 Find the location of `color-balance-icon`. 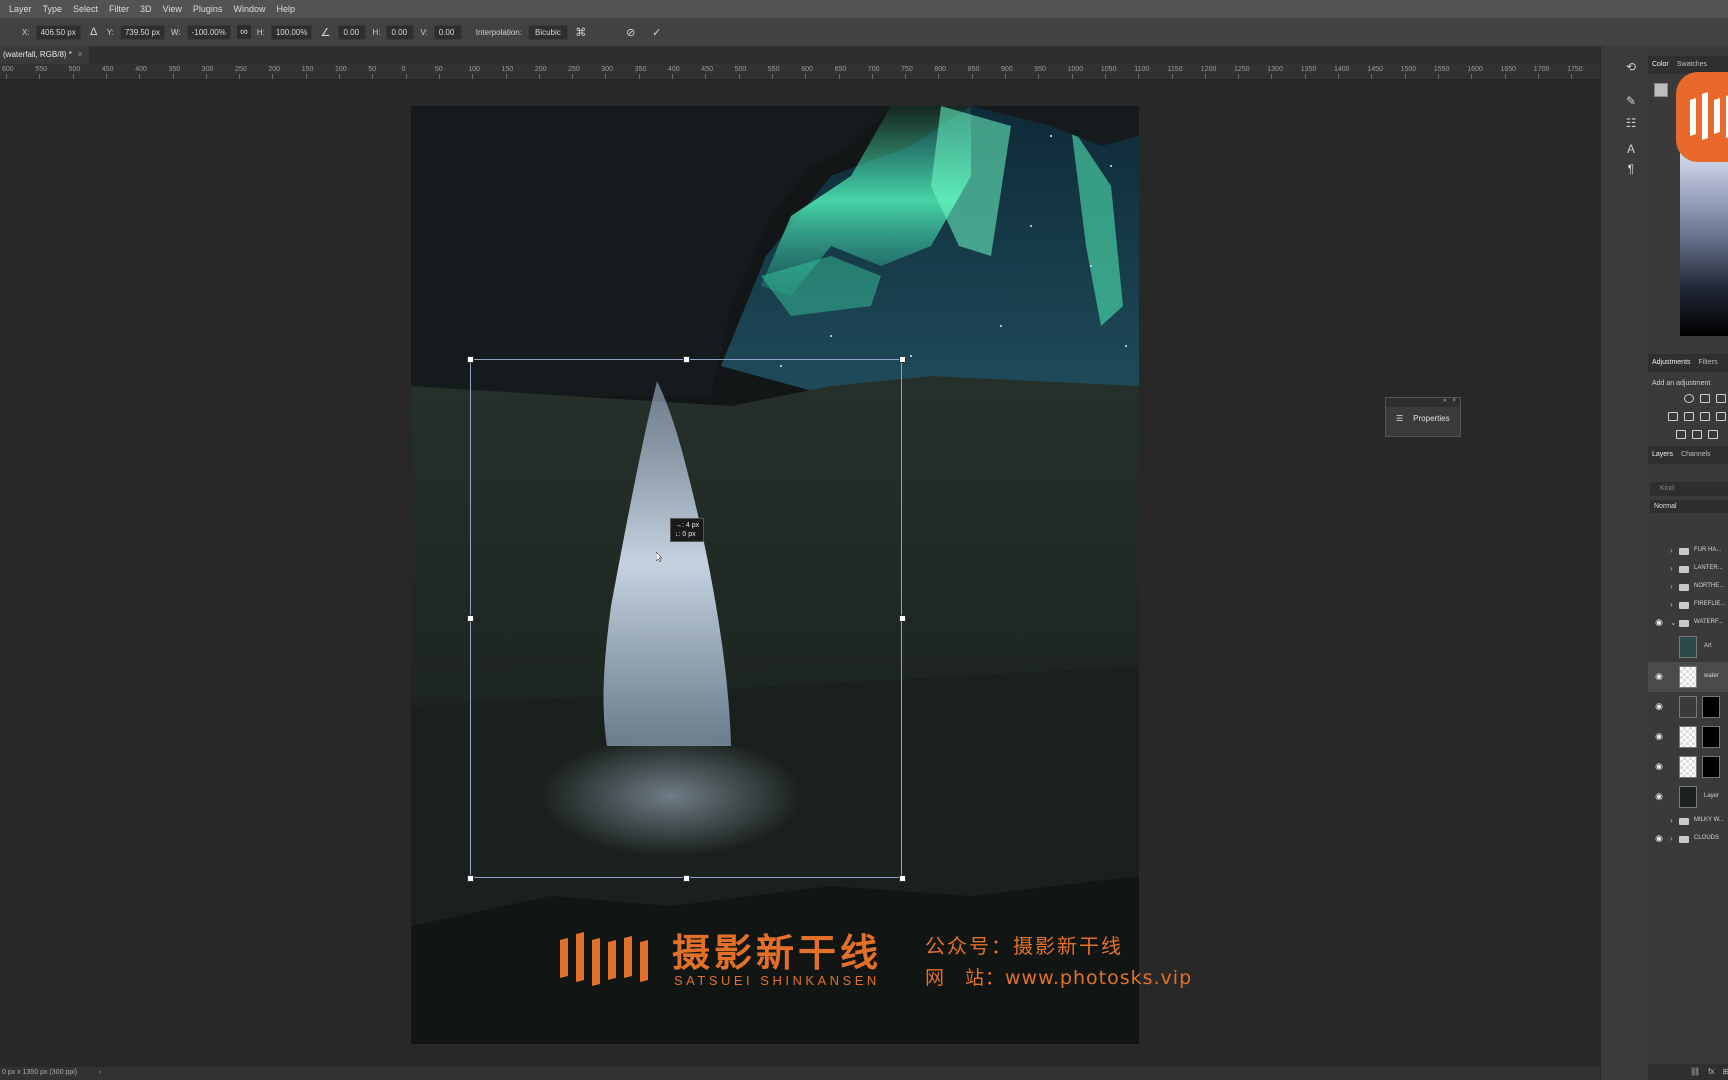

color-balance-icon is located at coordinates (1721, 416).